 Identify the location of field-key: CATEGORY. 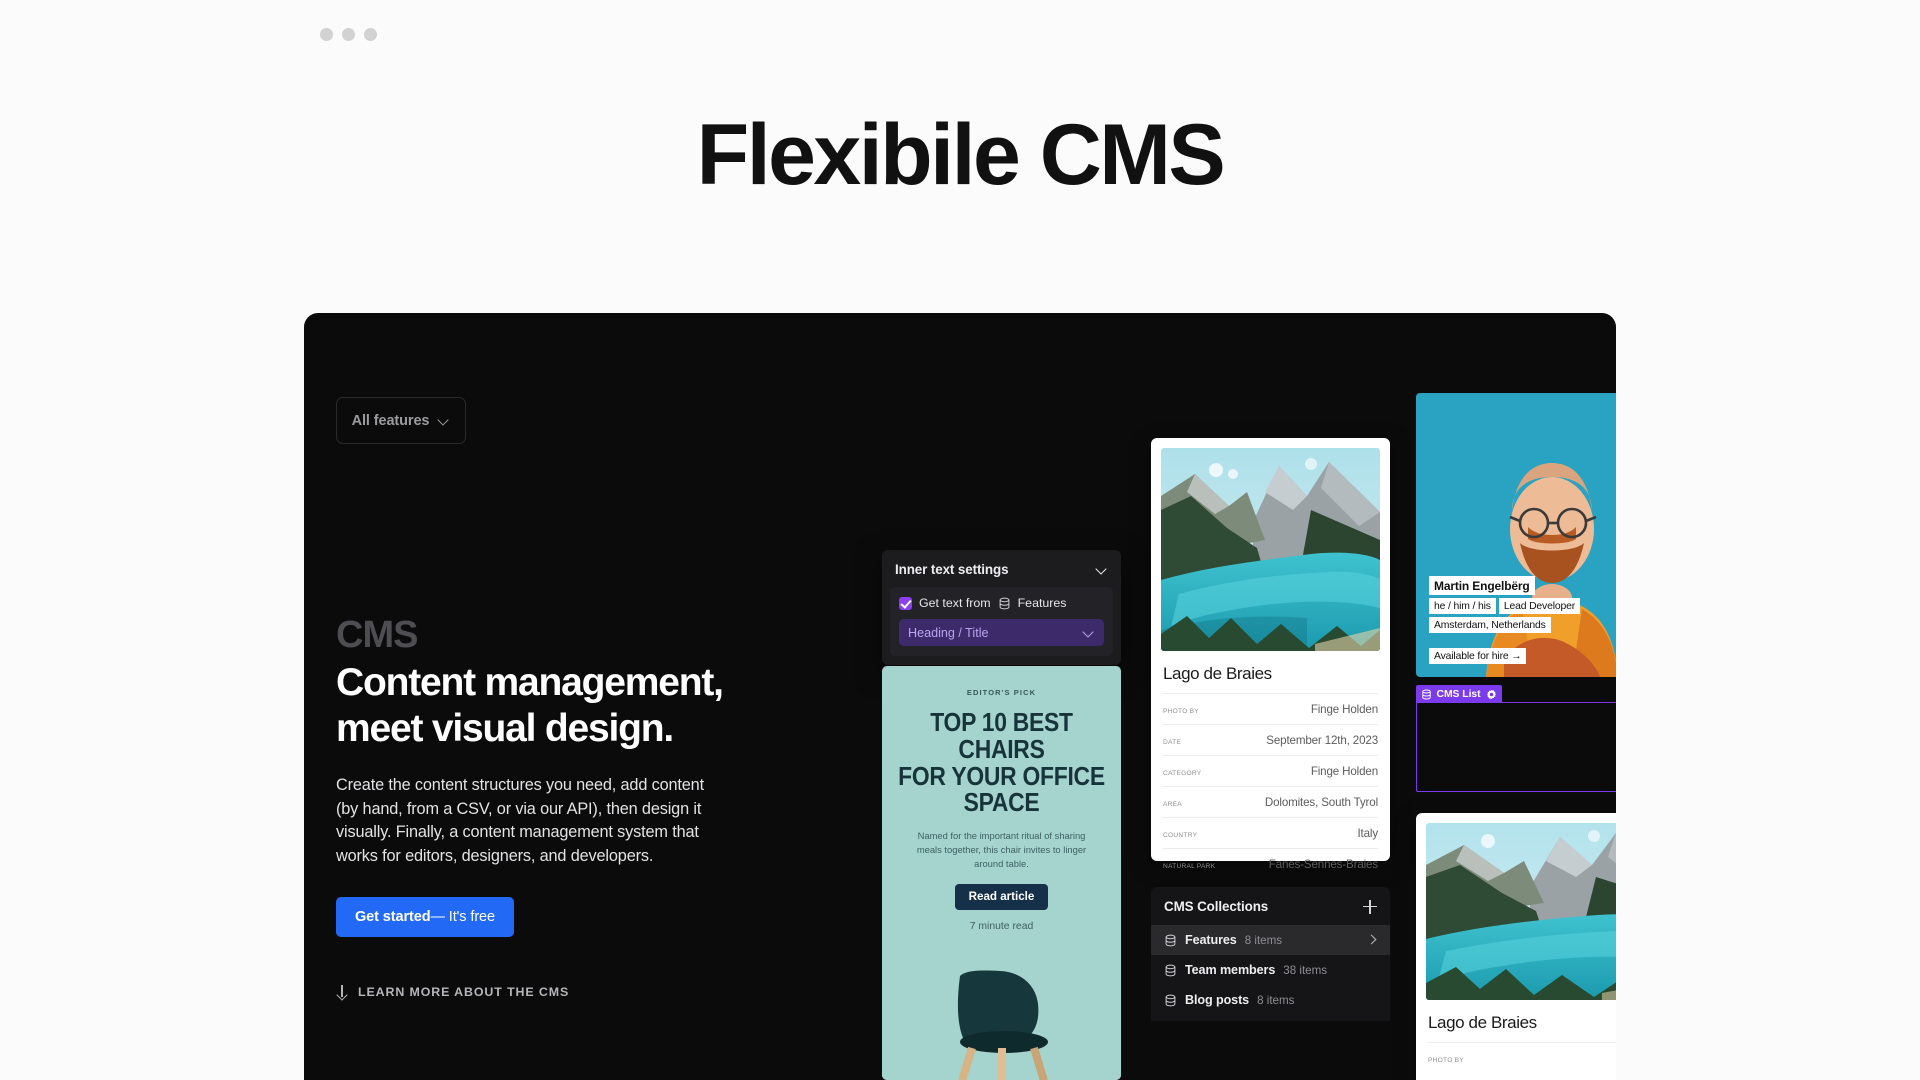
(1182, 773).